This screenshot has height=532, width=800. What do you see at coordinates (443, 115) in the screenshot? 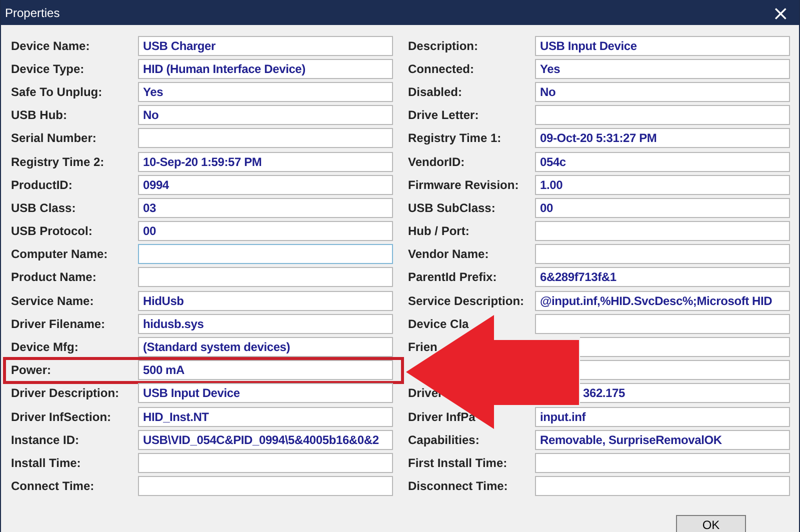
I see `field-label: Drive Letter:` at bounding box center [443, 115].